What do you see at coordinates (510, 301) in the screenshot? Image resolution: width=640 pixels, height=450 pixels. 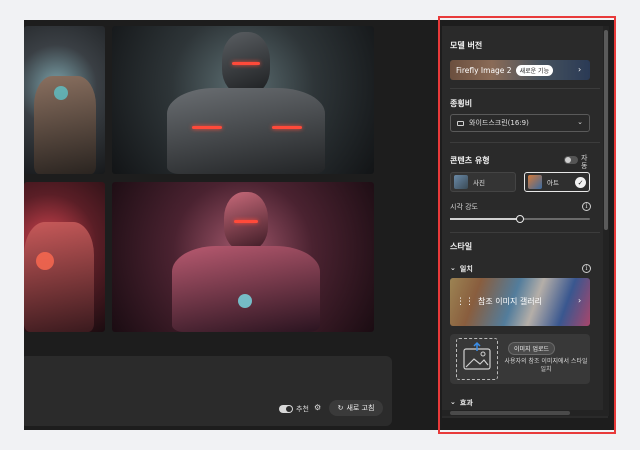 I see `gallery-label: 참조 이미지 갤러리` at bounding box center [510, 301].